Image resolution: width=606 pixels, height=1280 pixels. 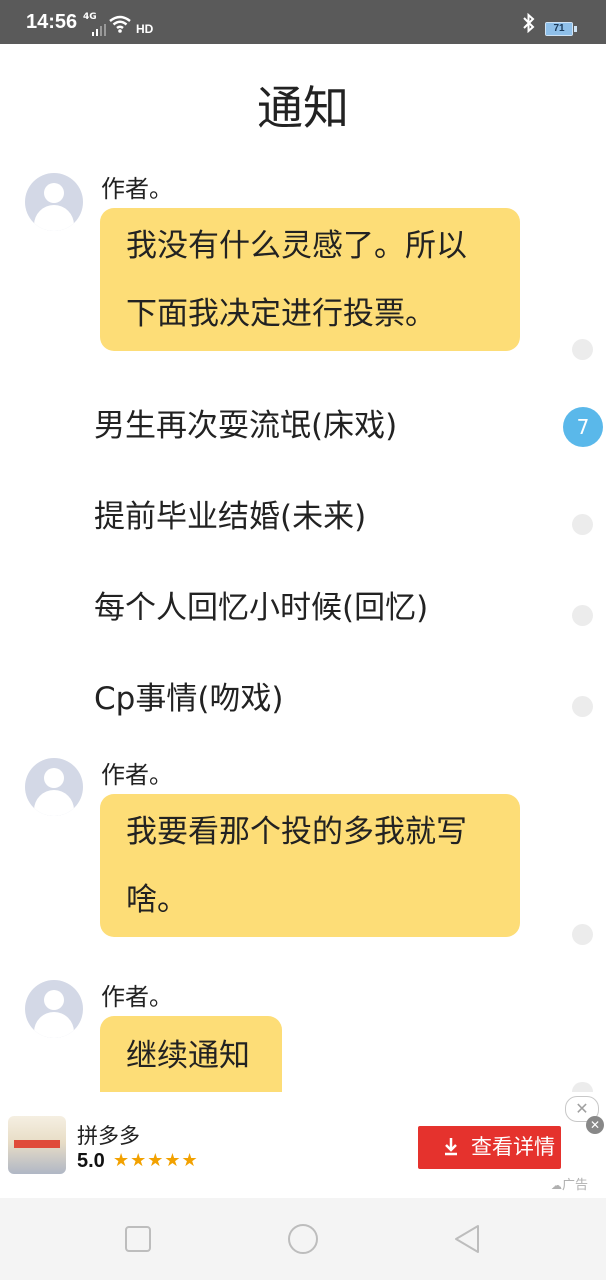 I want to click on message-bubble: 我要看那个投的多我就写 啥。, so click(x=310, y=865).